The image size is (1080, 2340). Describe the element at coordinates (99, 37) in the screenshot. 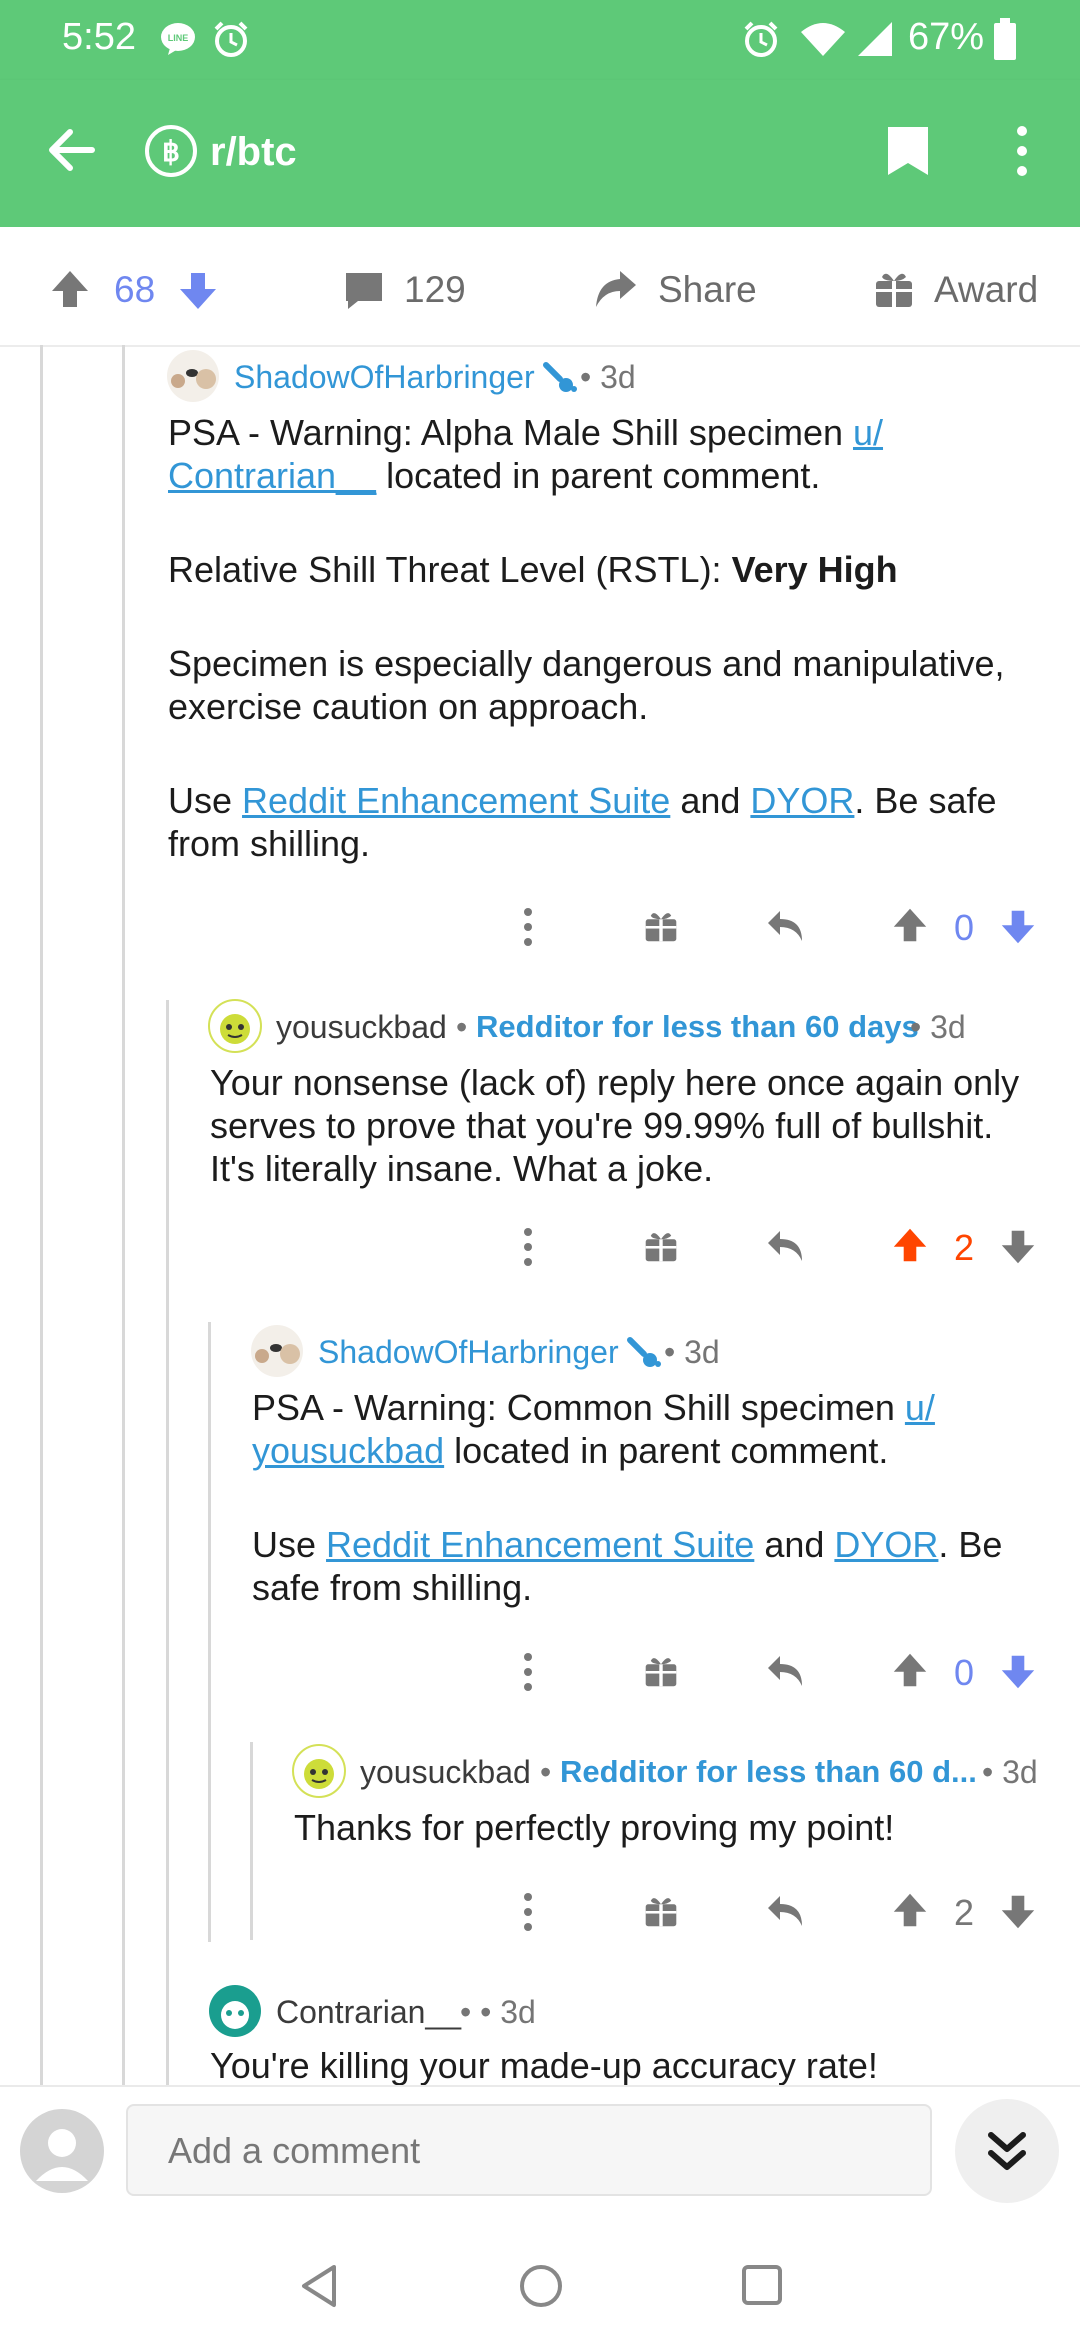

I see `clock: 5:52` at that location.